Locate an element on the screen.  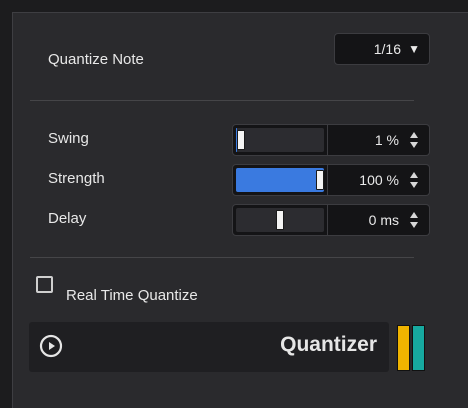
play-circle-icon is located at coordinates (51, 346).